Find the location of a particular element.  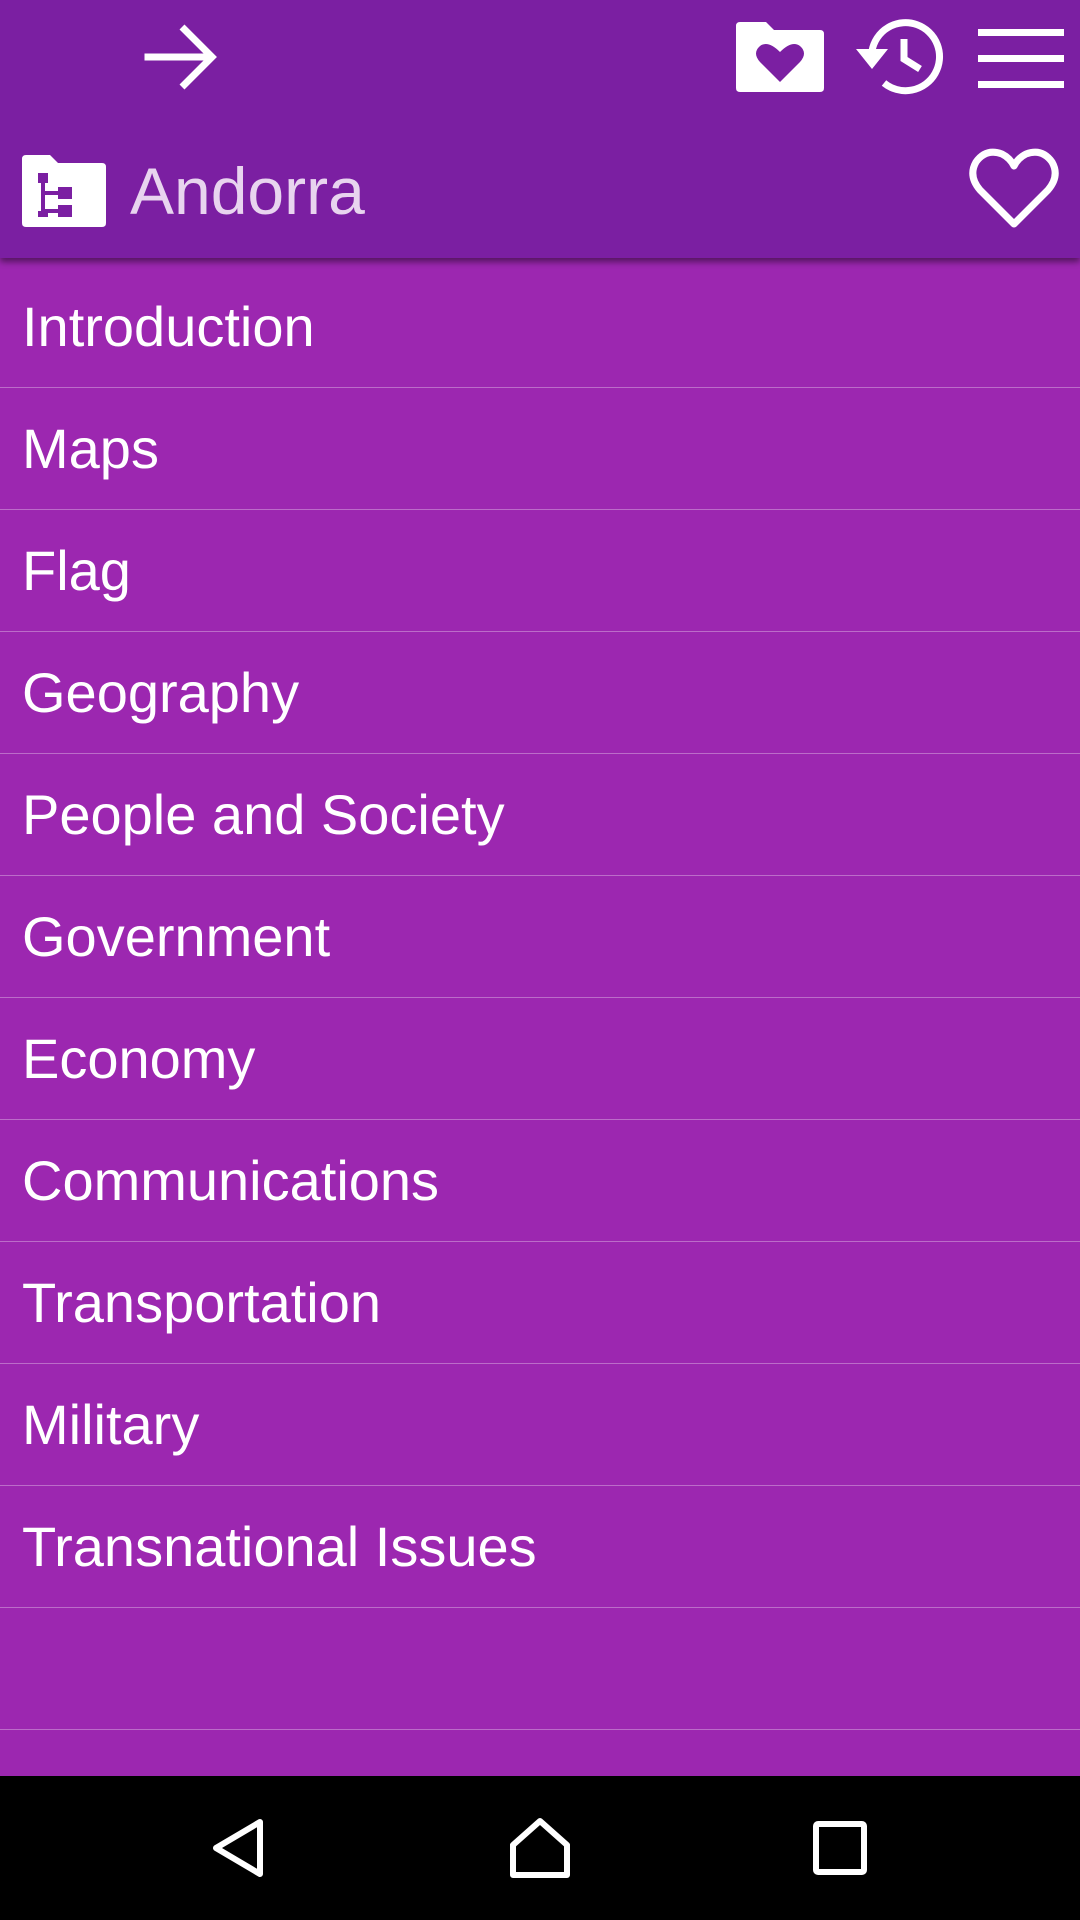

forward-button is located at coordinates (180, 57).